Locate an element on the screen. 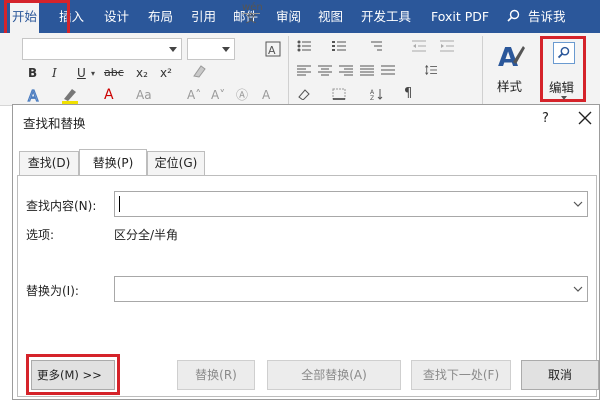  tab-developer: 开发工具 is located at coordinates (386, 16).